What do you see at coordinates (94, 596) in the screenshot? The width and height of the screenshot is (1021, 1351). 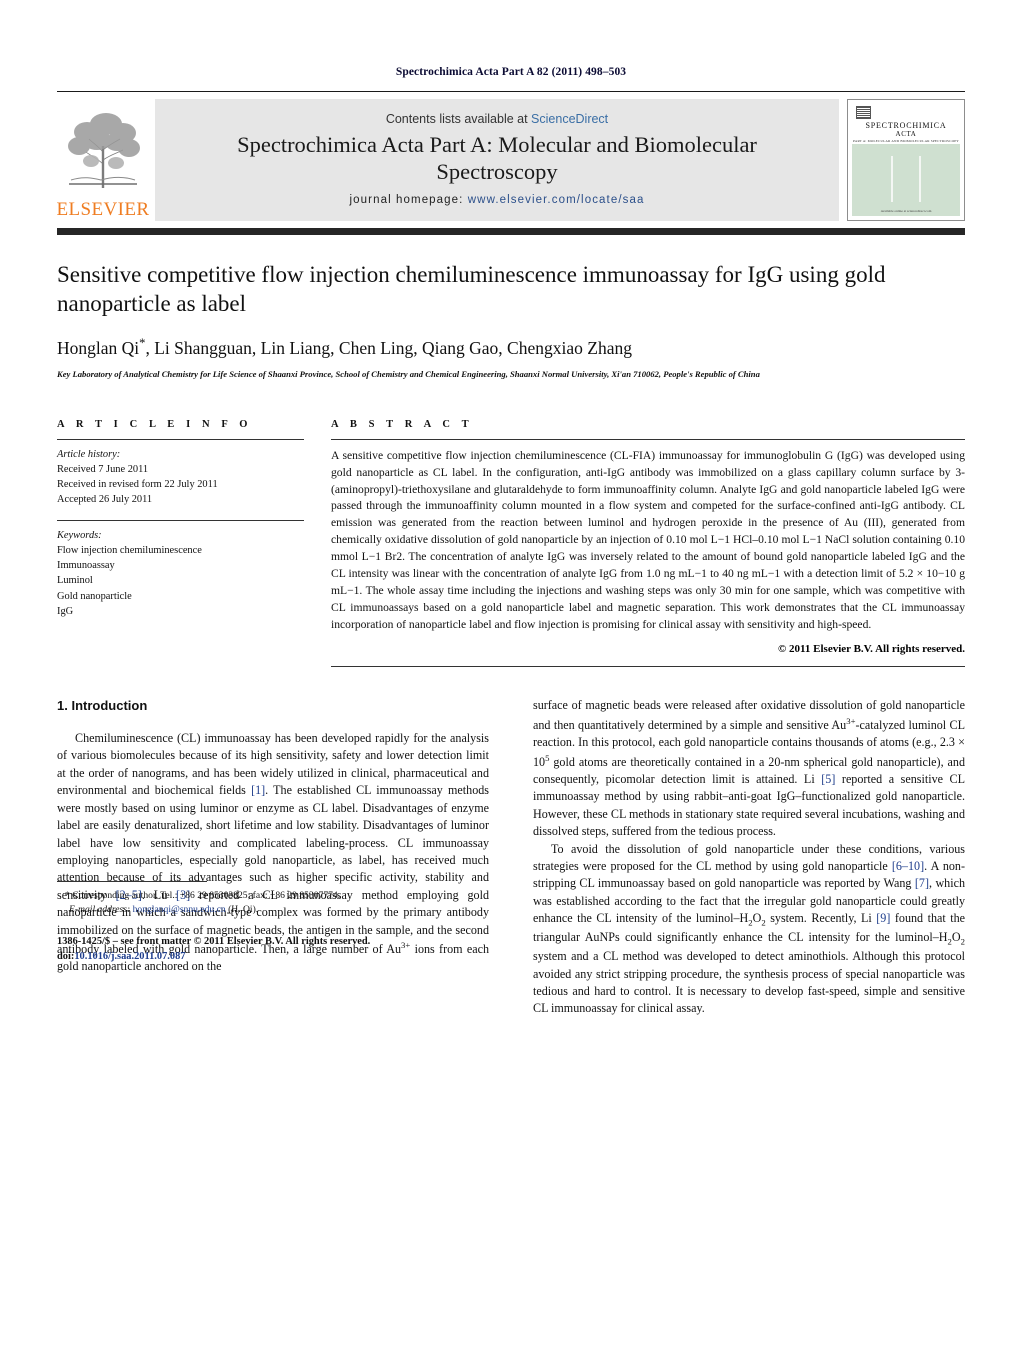 I see `keyword-3: Gold nanoparticle` at bounding box center [94, 596].